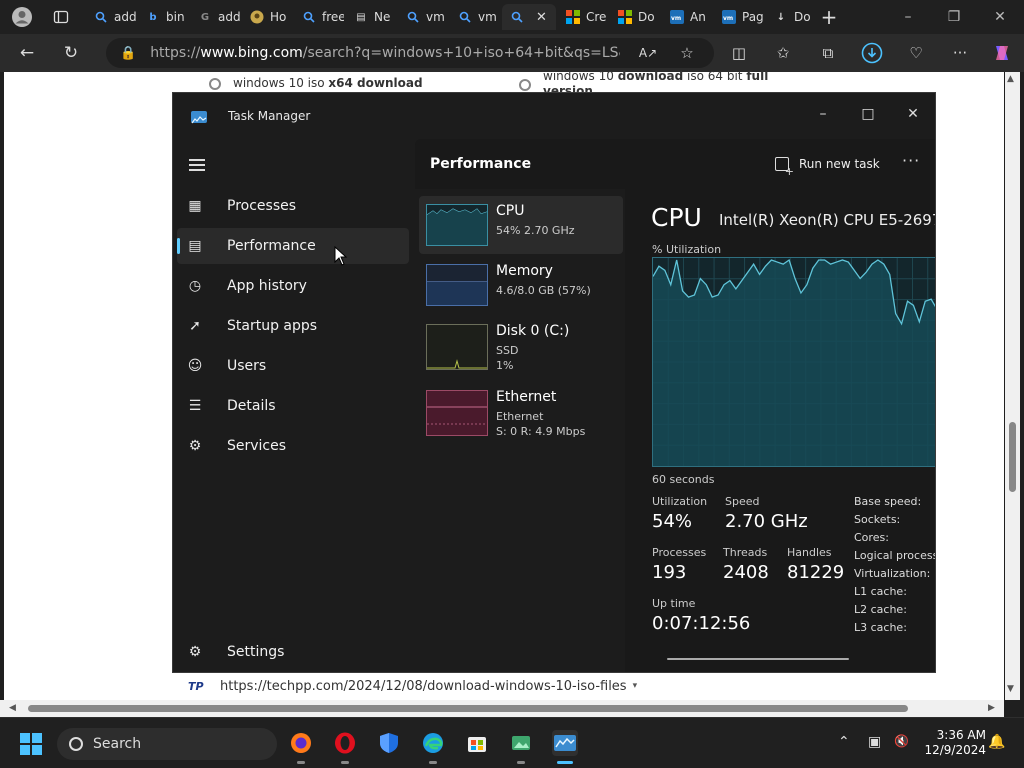 The image size is (1024, 768). Describe the element at coordinates (293, 366) in the screenshot. I see `nav-users: ☺ Users` at that location.